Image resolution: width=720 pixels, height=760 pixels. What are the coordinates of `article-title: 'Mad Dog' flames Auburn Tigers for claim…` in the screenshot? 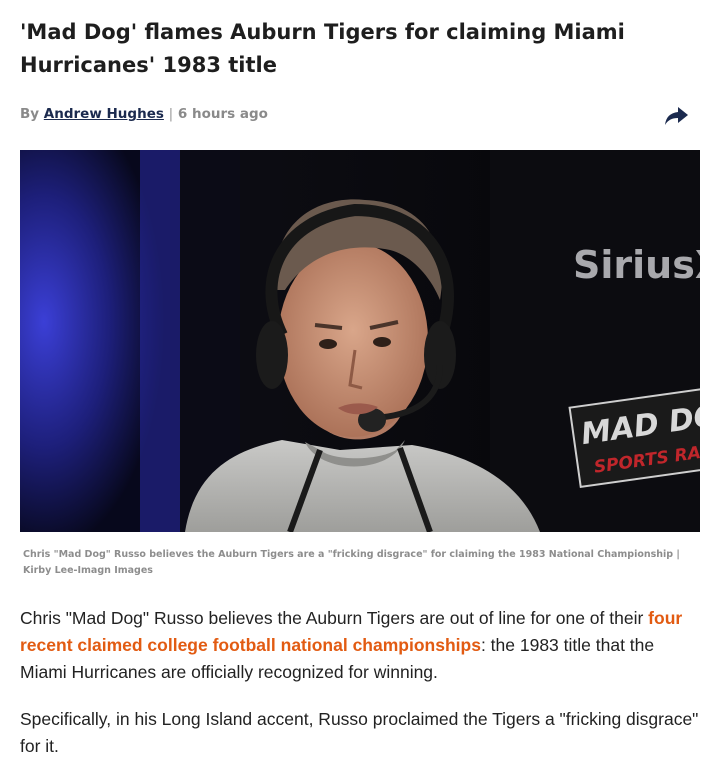 It's located at (322, 48).